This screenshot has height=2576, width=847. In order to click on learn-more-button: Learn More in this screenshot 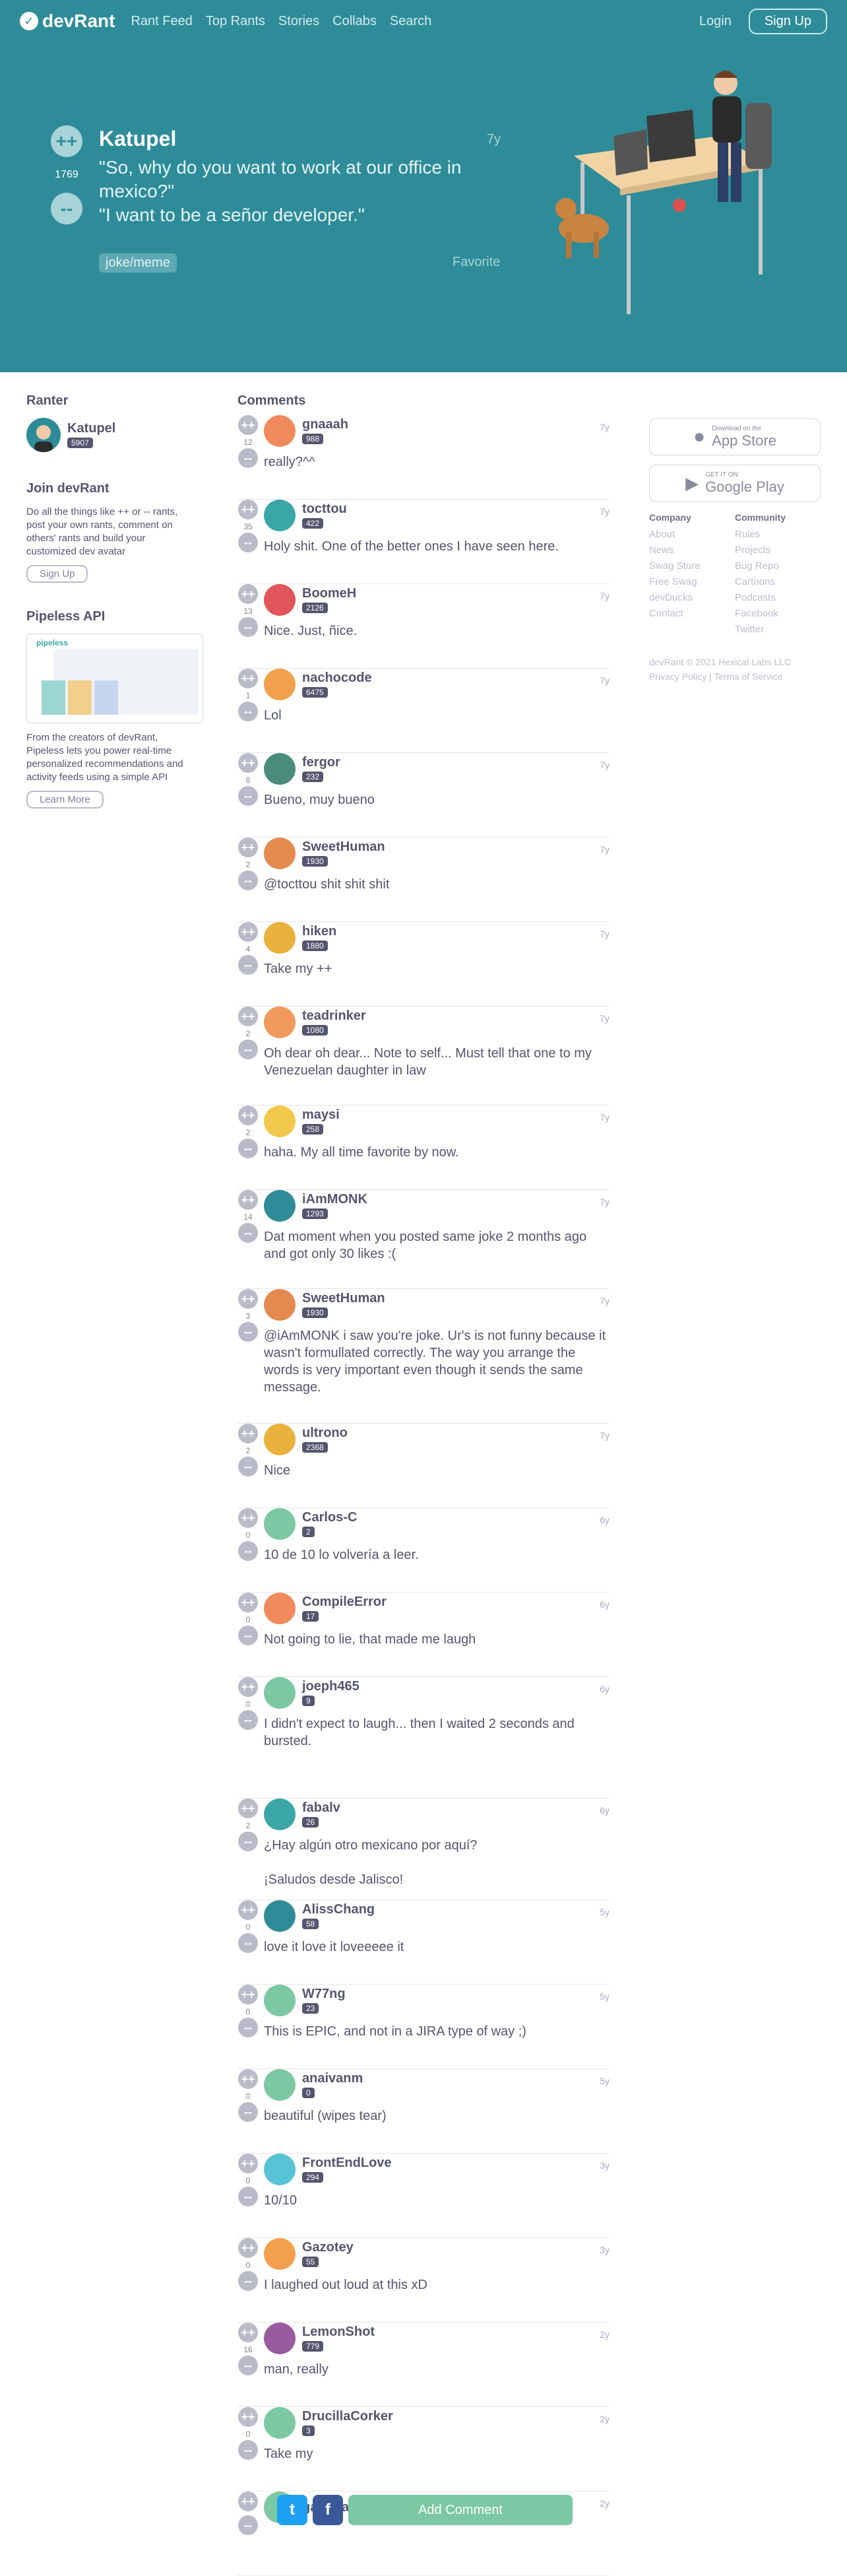, I will do `click(65, 800)`.